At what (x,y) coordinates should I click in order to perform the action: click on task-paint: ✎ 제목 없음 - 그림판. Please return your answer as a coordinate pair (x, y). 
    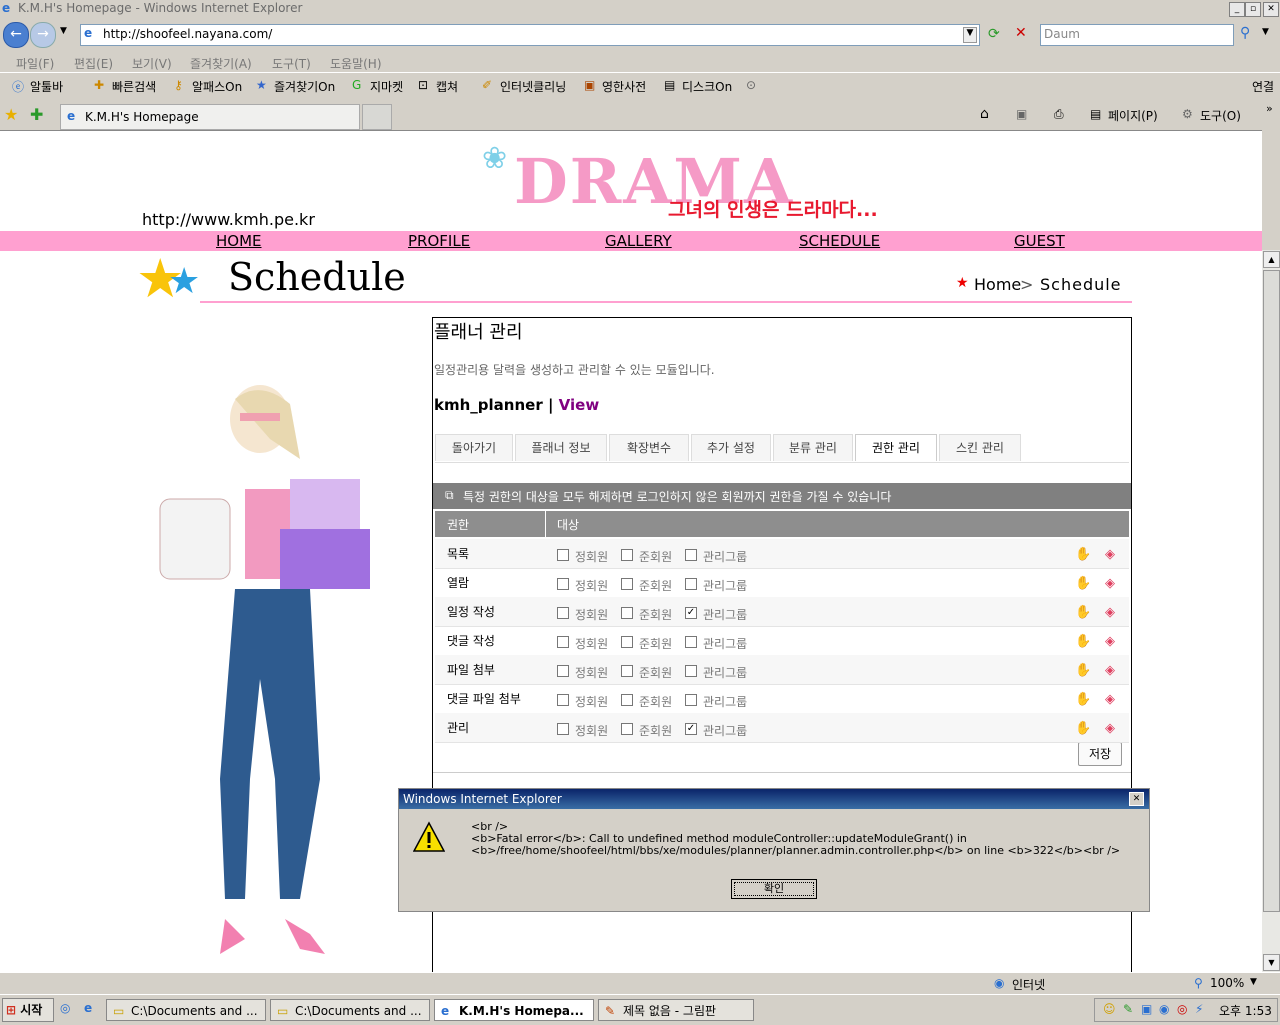
    Looking at the image, I should click on (676, 1010).